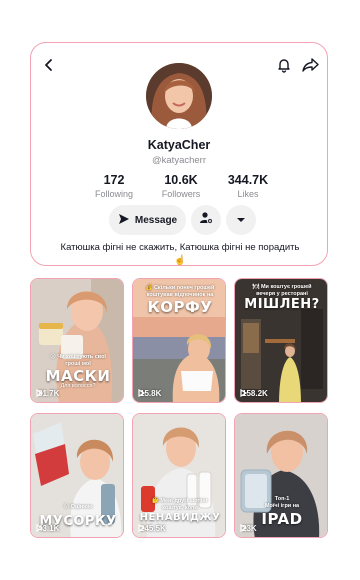 Image resolution: width=360 pixels, height=580 pixels. What do you see at coordinates (181, 194) in the screenshot?
I see `stat-label: Followers` at bounding box center [181, 194].